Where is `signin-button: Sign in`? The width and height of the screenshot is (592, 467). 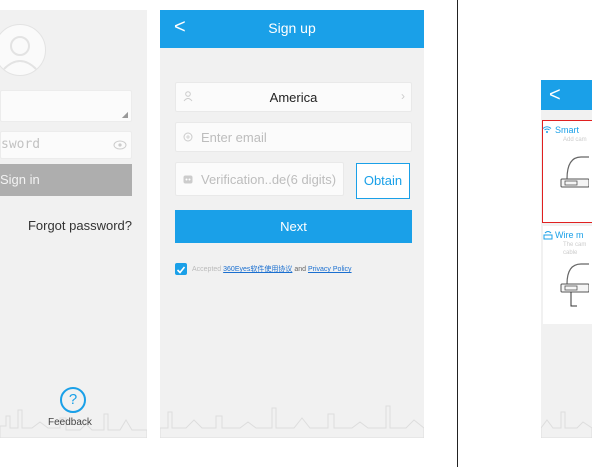 signin-button: Sign in is located at coordinates (66, 180).